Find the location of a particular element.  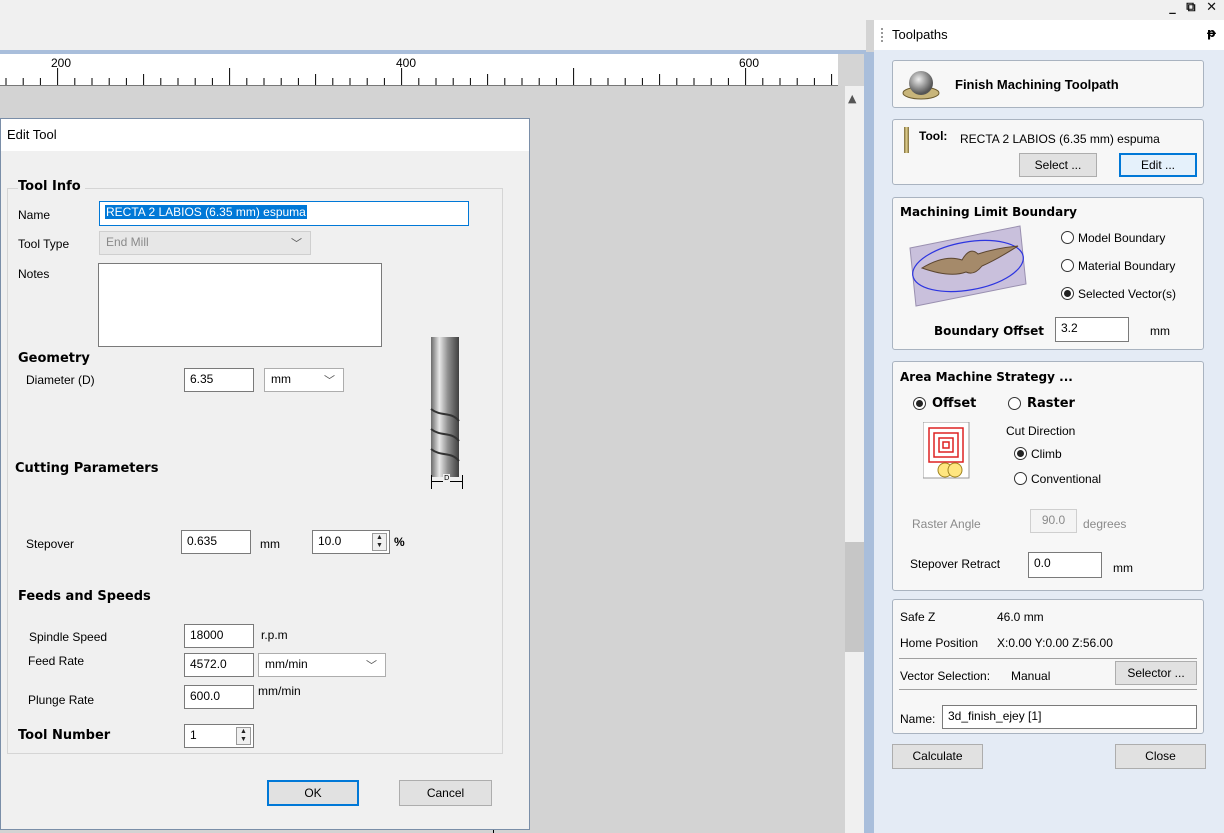

offset-radio is located at coordinates (919, 403).